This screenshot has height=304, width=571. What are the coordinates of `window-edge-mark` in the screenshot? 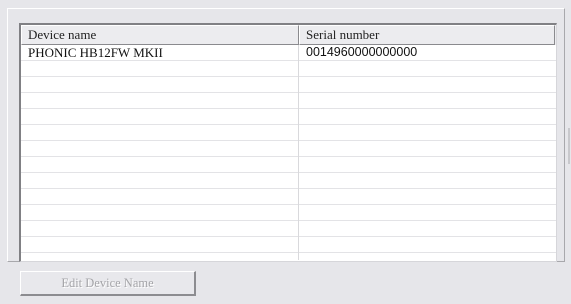 It's located at (569, 146).